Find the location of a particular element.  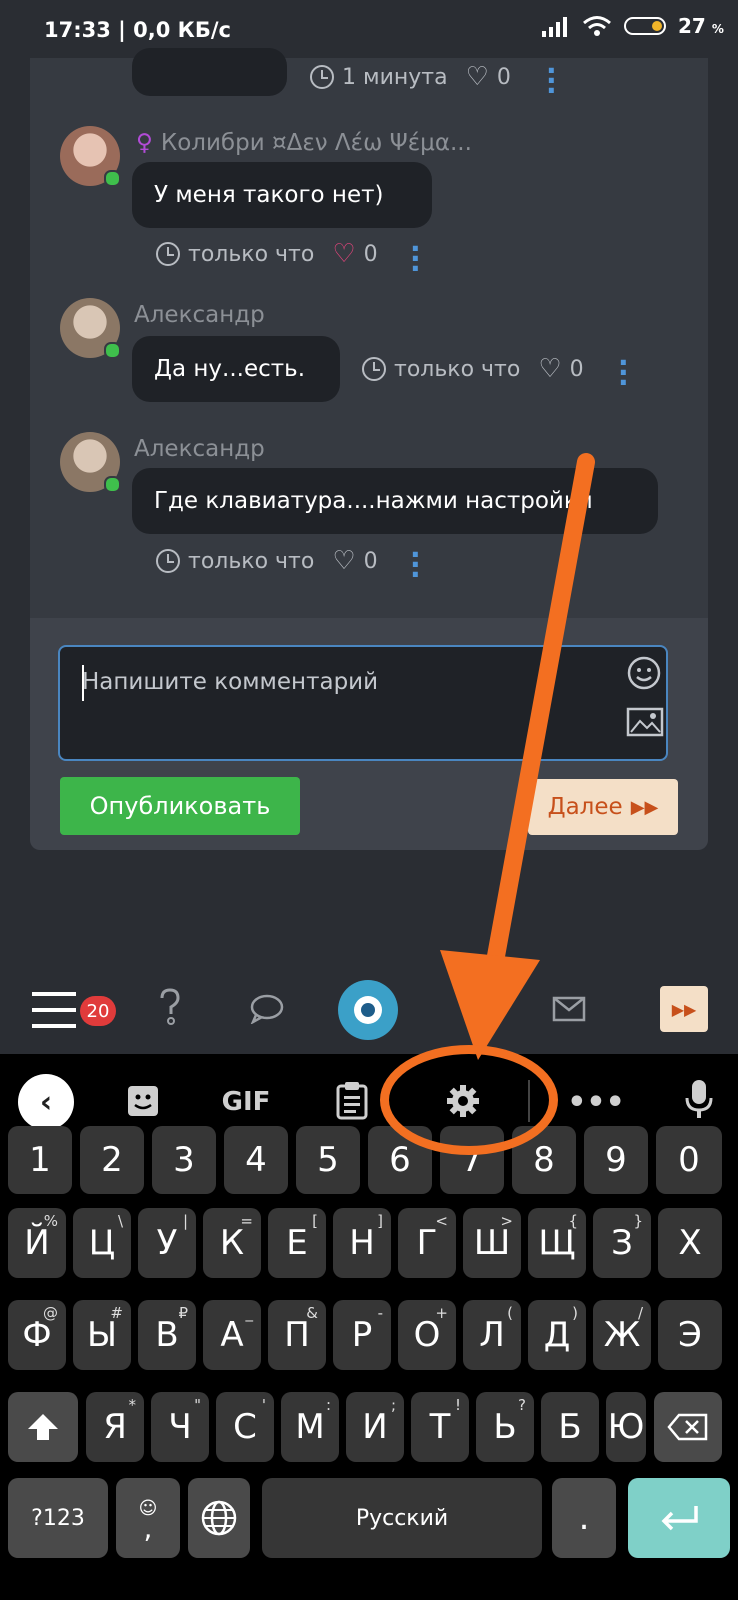

comment-input: Напишите комментарий is located at coordinates (363, 703).